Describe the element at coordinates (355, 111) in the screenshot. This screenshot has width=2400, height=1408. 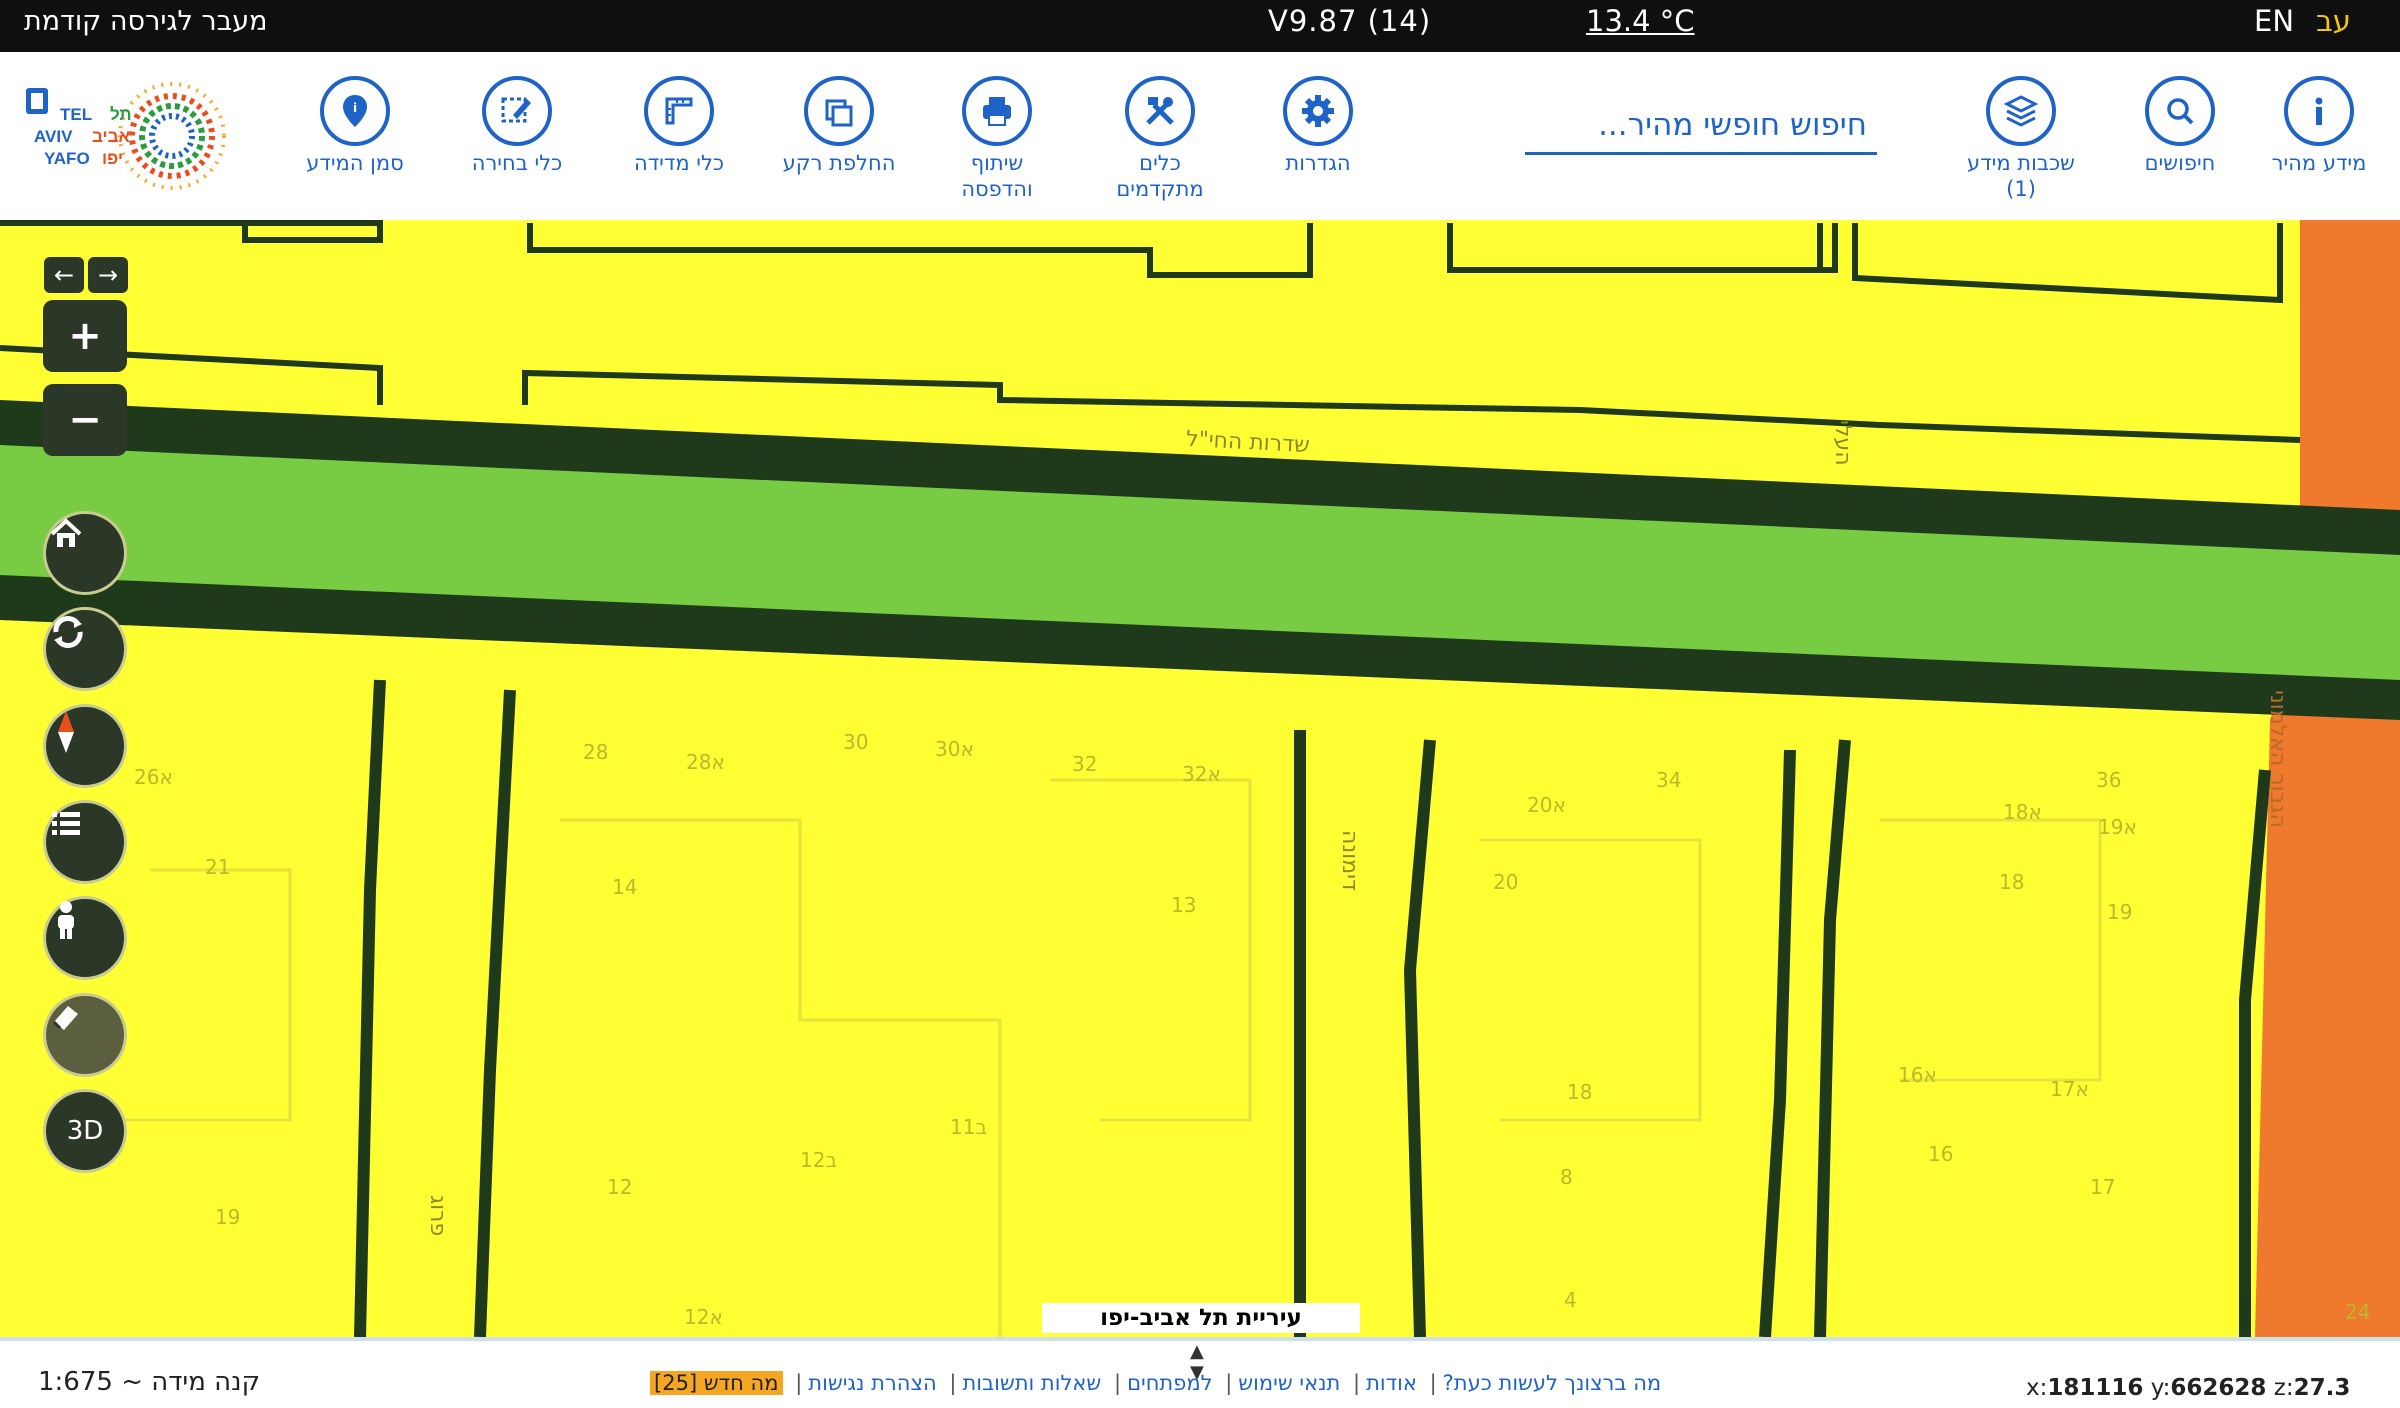
I see `map-pin-icon: i` at that location.